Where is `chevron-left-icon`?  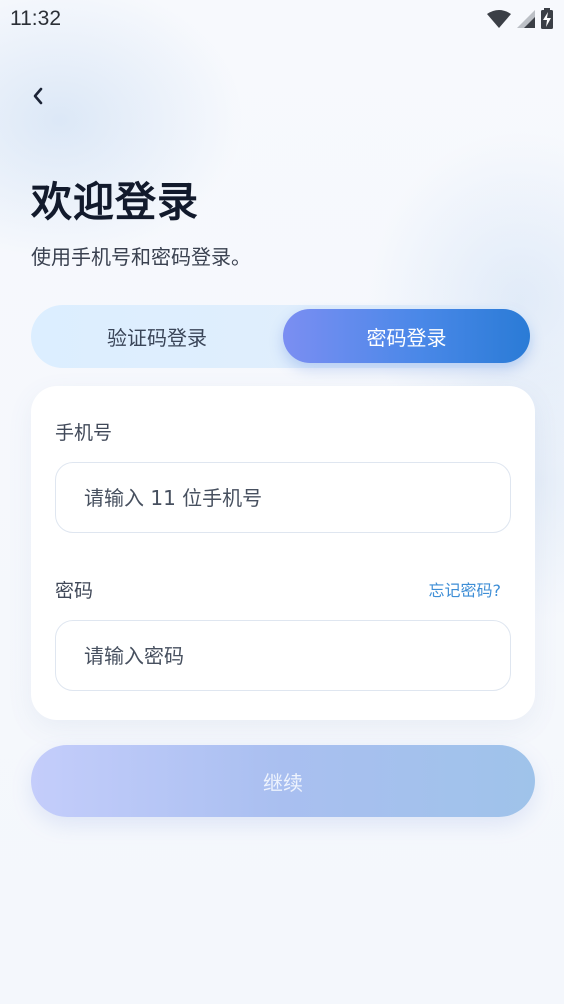 chevron-left-icon is located at coordinates (38, 98).